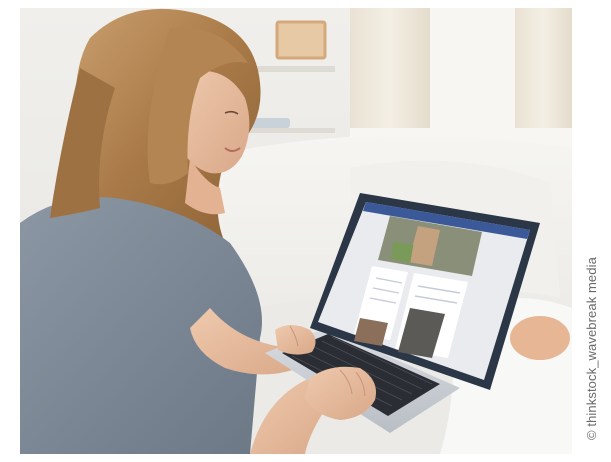  Describe the element at coordinates (591, 348) in the screenshot. I see `photo-credit: © thinkstock_wavebreak media` at that location.